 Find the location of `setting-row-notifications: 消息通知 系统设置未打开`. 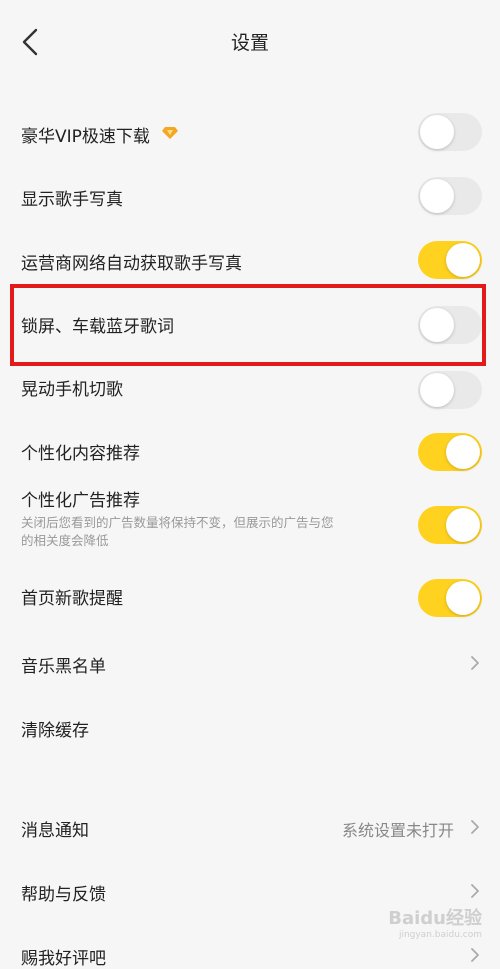

setting-row-notifications: 消息通知 系统设置未打开 is located at coordinates (250, 827).